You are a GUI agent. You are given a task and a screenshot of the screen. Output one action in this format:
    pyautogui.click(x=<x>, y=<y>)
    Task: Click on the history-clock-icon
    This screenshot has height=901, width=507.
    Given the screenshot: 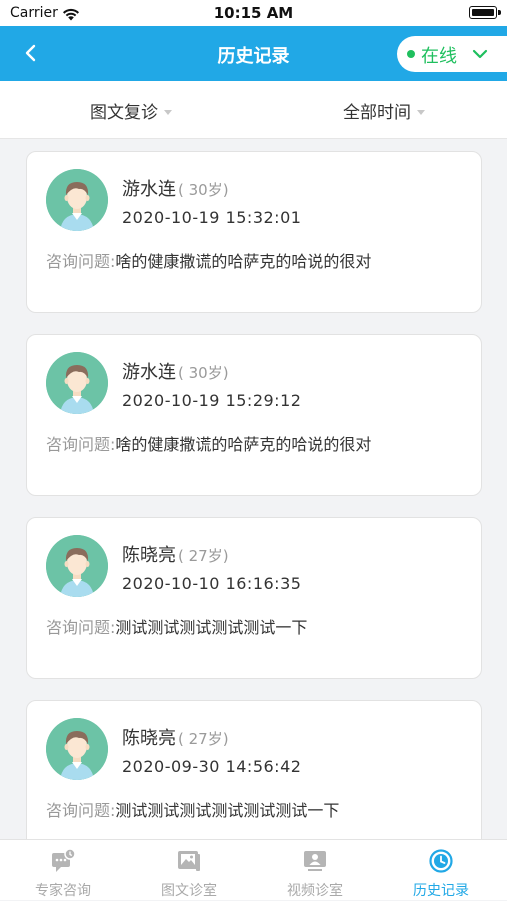 What is the action you would take?
    pyautogui.click(x=441, y=861)
    